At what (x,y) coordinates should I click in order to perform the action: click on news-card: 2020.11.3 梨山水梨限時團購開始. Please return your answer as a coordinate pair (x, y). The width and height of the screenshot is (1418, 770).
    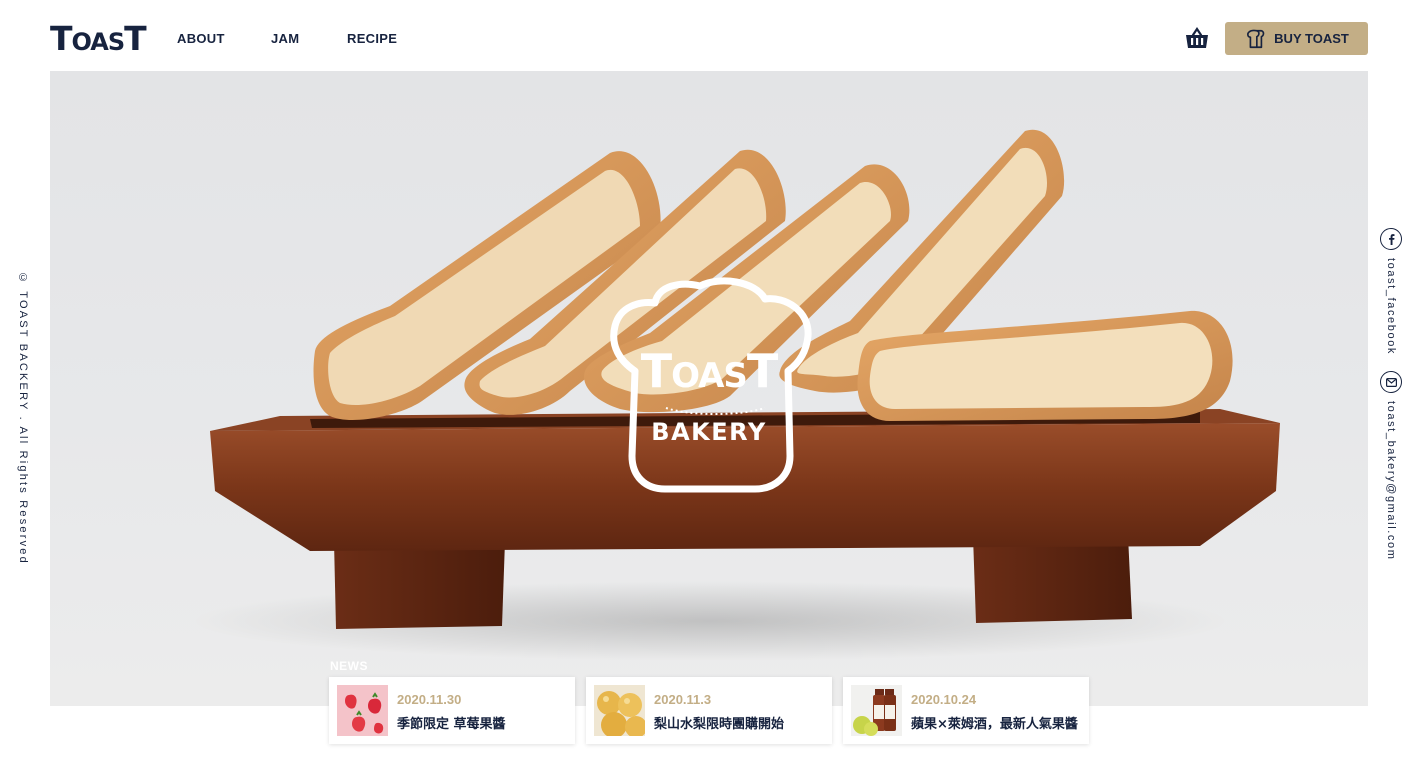
    Looking at the image, I should click on (709, 710).